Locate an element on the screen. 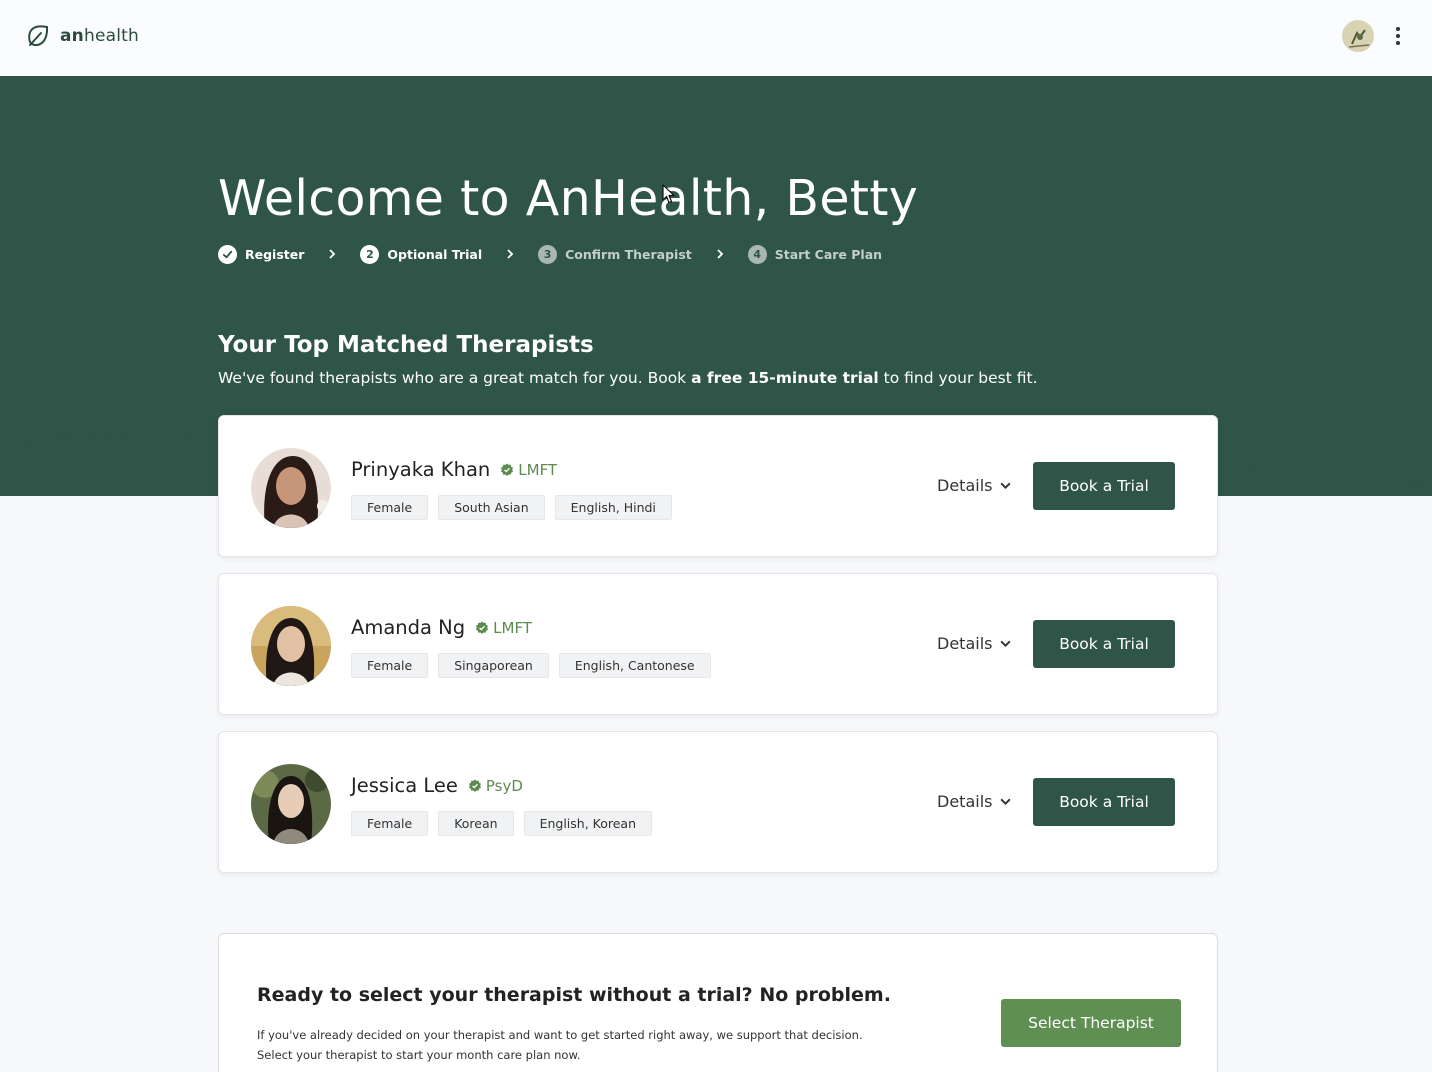 The height and width of the screenshot is (1072, 1432). user-avatar is located at coordinates (1358, 36).